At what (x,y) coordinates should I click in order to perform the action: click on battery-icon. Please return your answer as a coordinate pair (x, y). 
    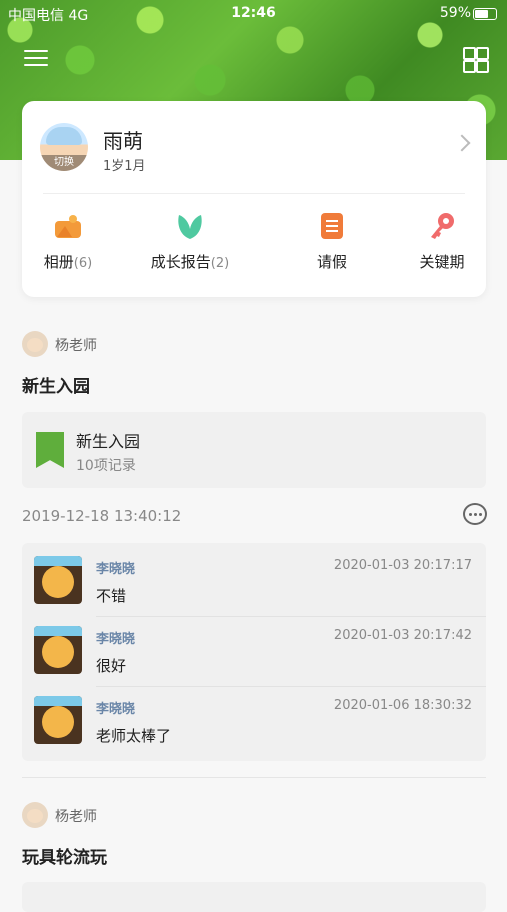
    Looking at the image, I should click on (485, 14).